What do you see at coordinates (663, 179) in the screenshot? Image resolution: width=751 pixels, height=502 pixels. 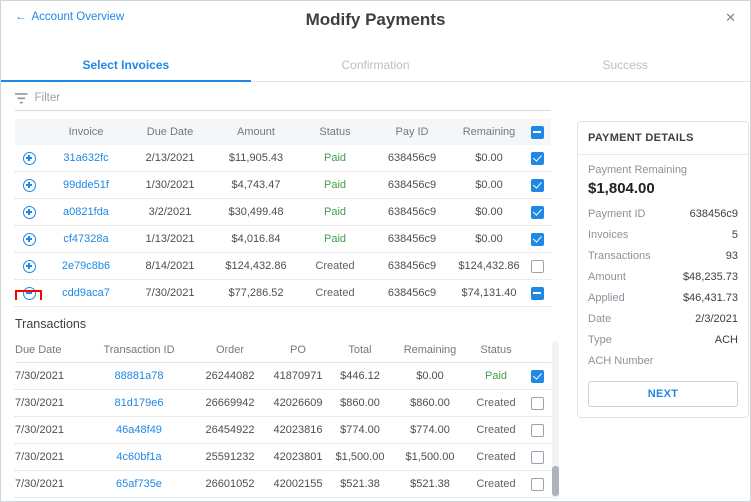 I see `payment-remaining-block: Payment Remaining $1,804.00` at bounding box center [663, 179].